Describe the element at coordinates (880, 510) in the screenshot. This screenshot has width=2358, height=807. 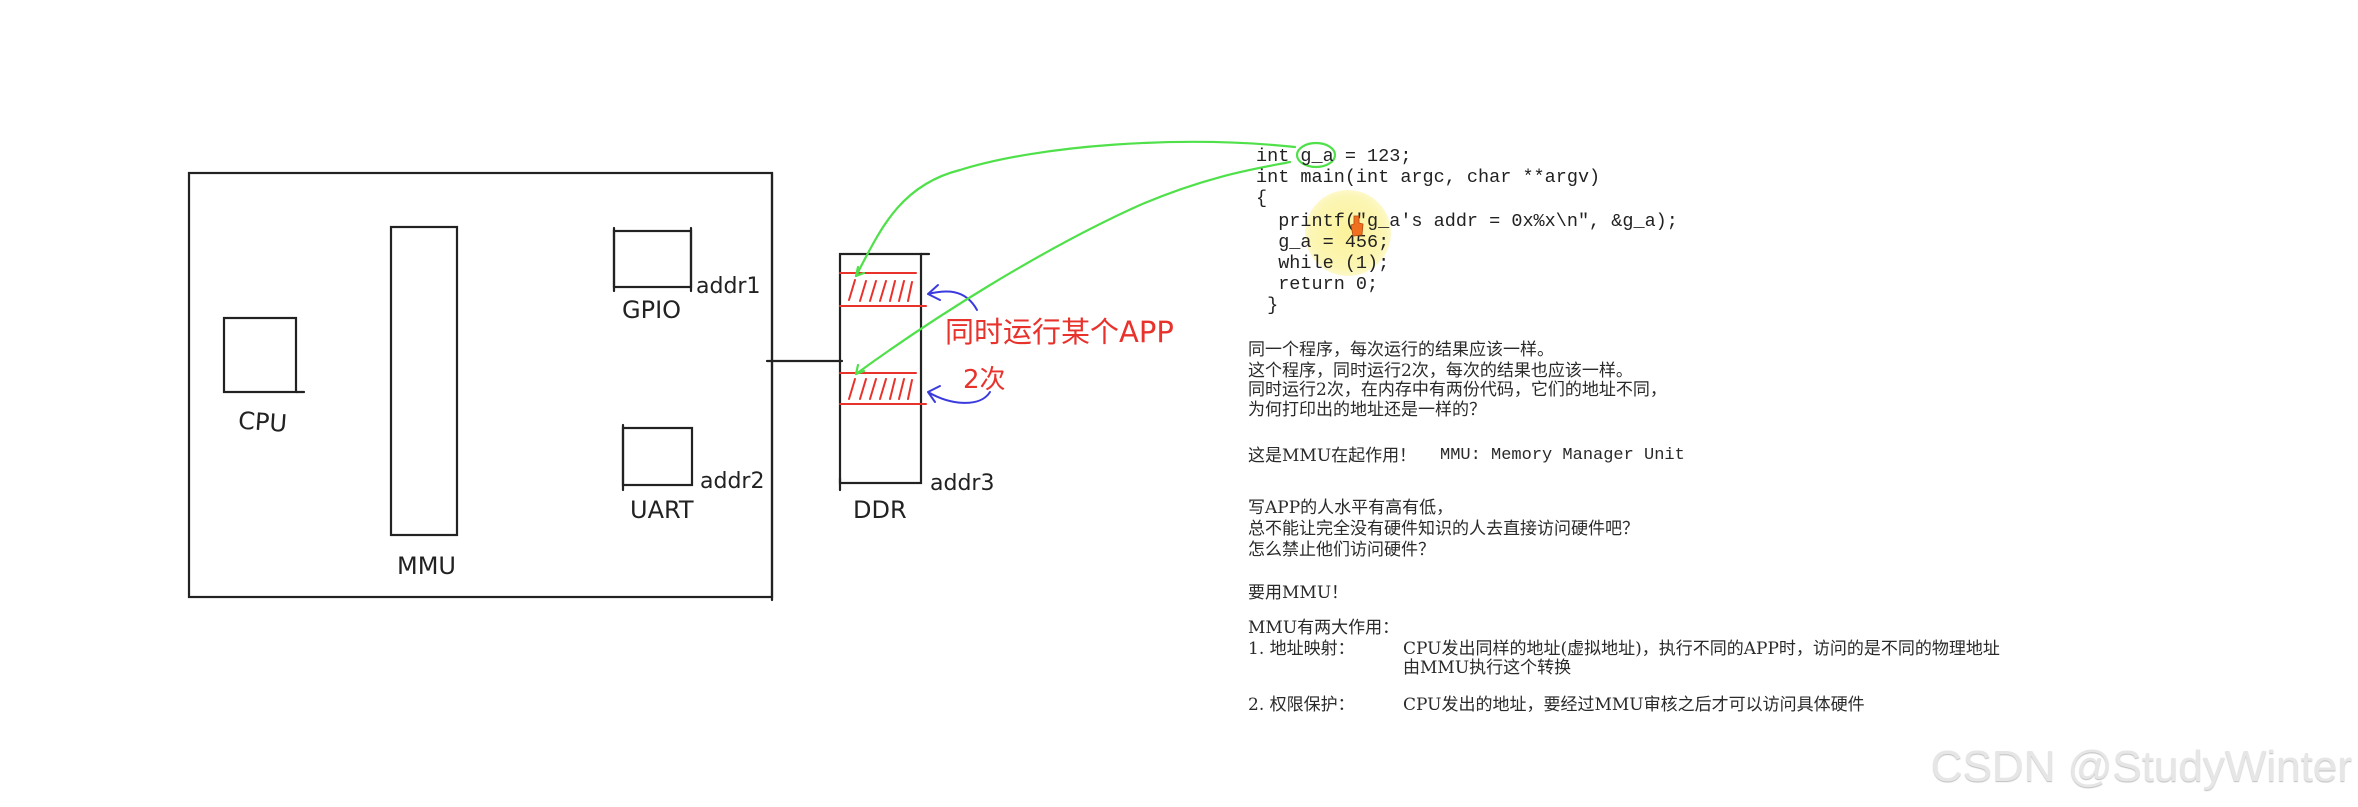
I see `ddr-label: DDR` at that location.